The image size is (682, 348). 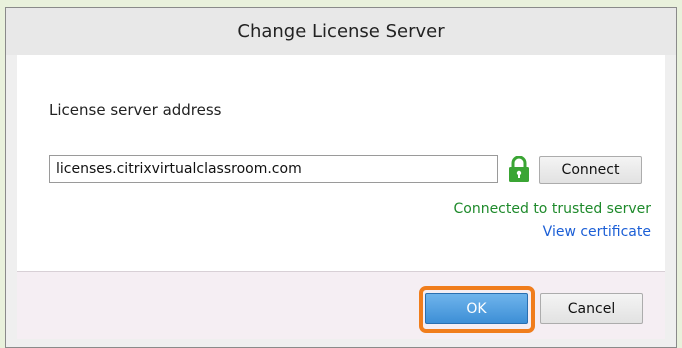 What do you see at coordinates (135, 110) in the screenshot?
I see `license-server-address-label: License server address` at bounding box center [135, 110].